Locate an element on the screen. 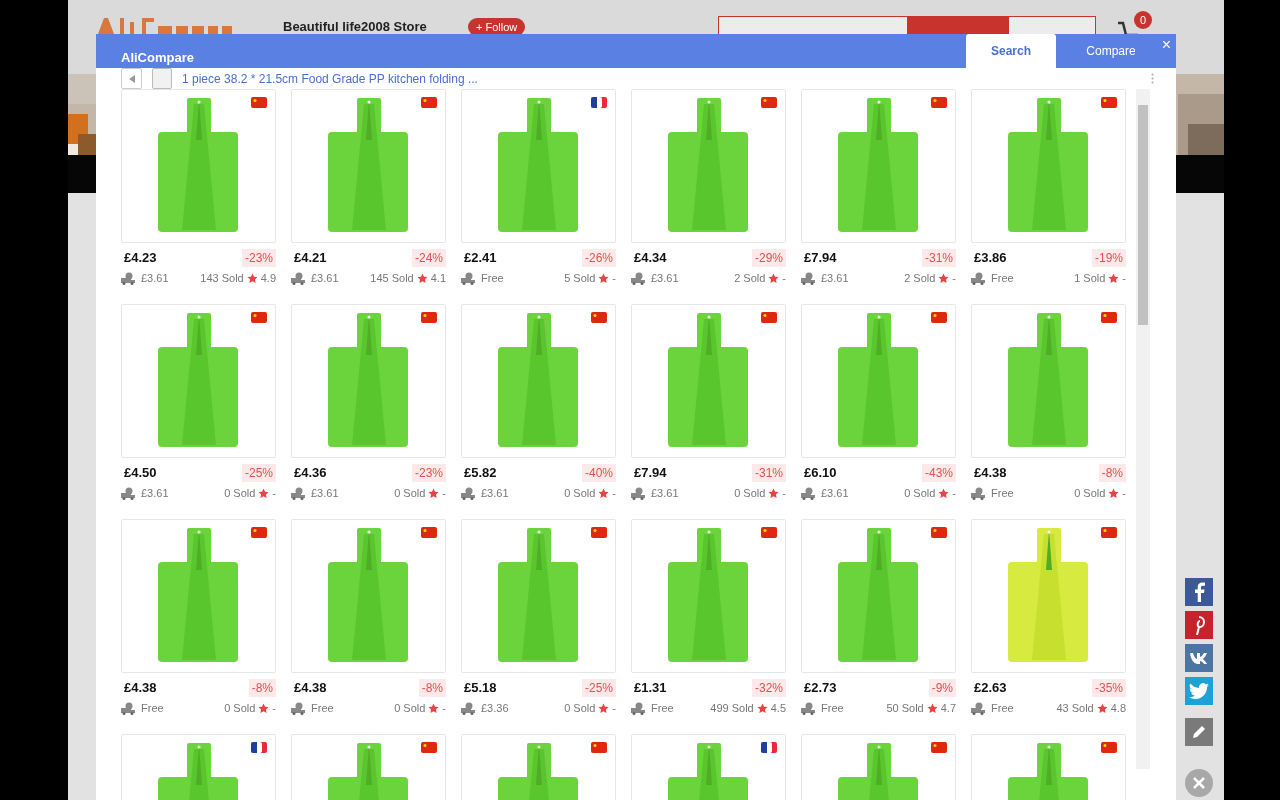  discount-badge: -23% is located at coordinates (259, 258).